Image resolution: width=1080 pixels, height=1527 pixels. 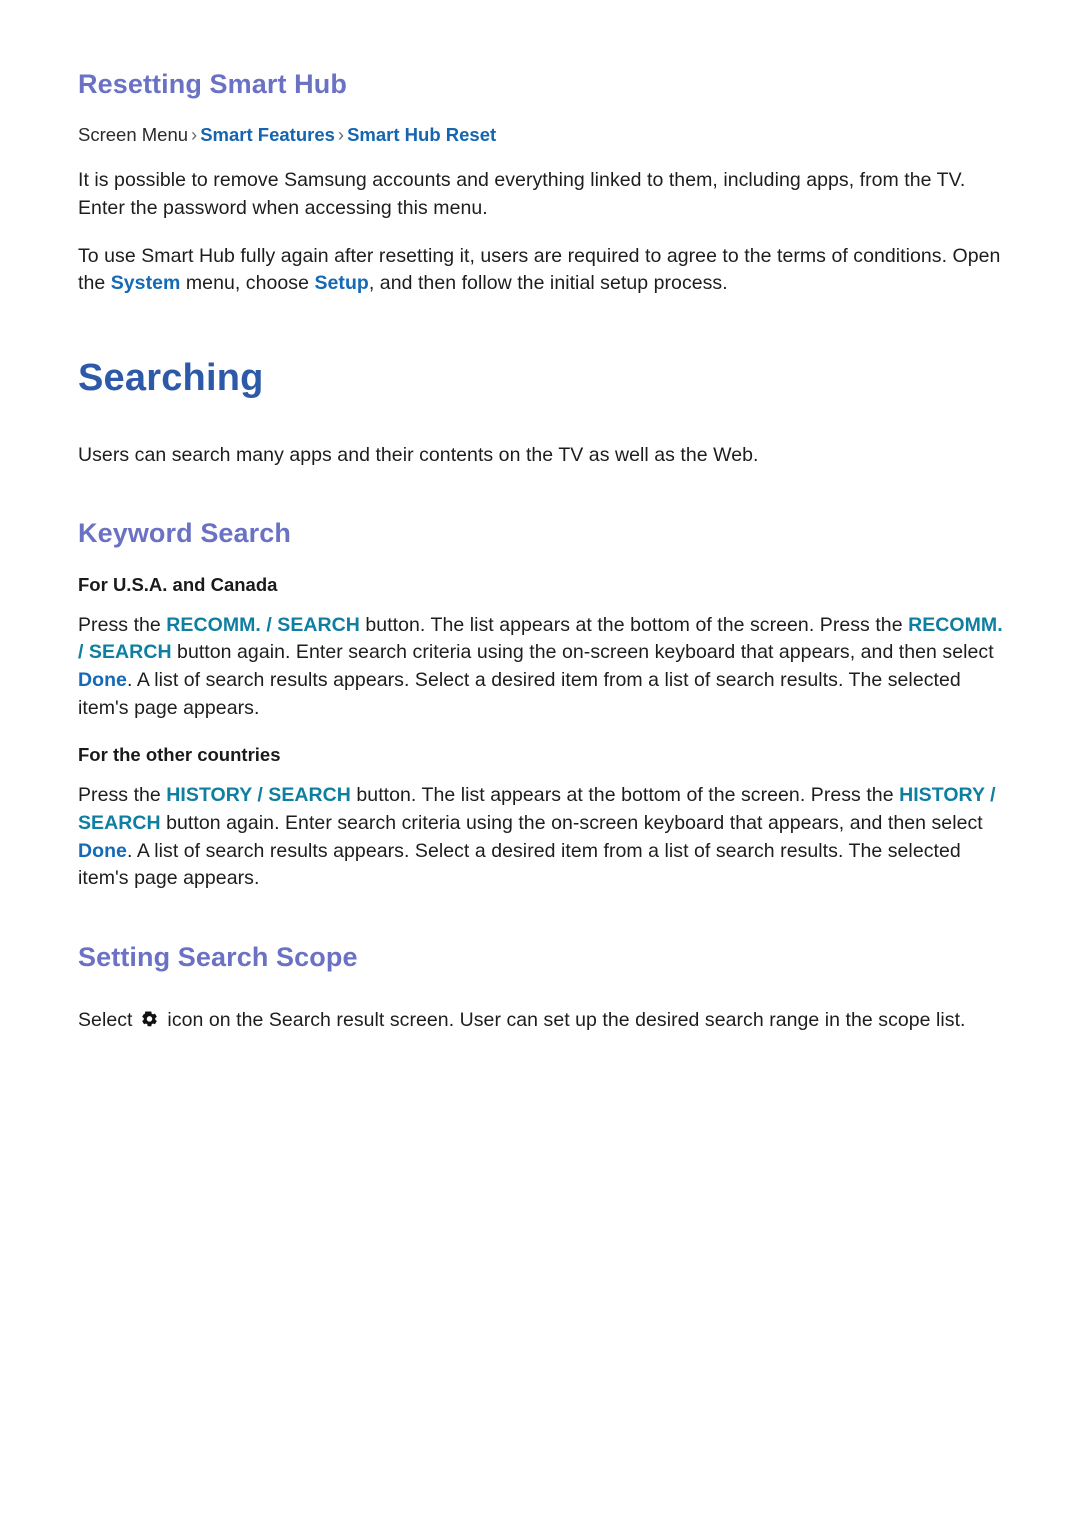 I want to click on section-heading-resetting-smart-hub: Resetting Smart Hub, so click(x=212, y=84).